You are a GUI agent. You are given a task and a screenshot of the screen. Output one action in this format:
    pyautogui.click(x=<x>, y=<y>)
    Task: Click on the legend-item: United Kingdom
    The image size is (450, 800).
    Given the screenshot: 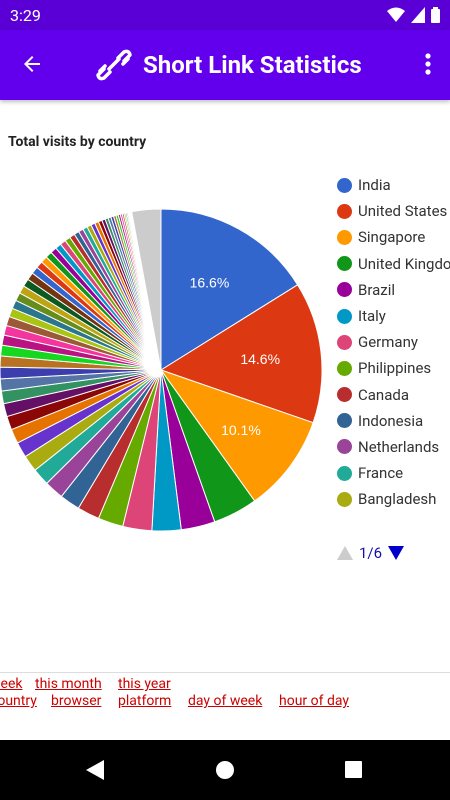 What is the action you would take?
    pyautogui.click(x=393, y=264)
    